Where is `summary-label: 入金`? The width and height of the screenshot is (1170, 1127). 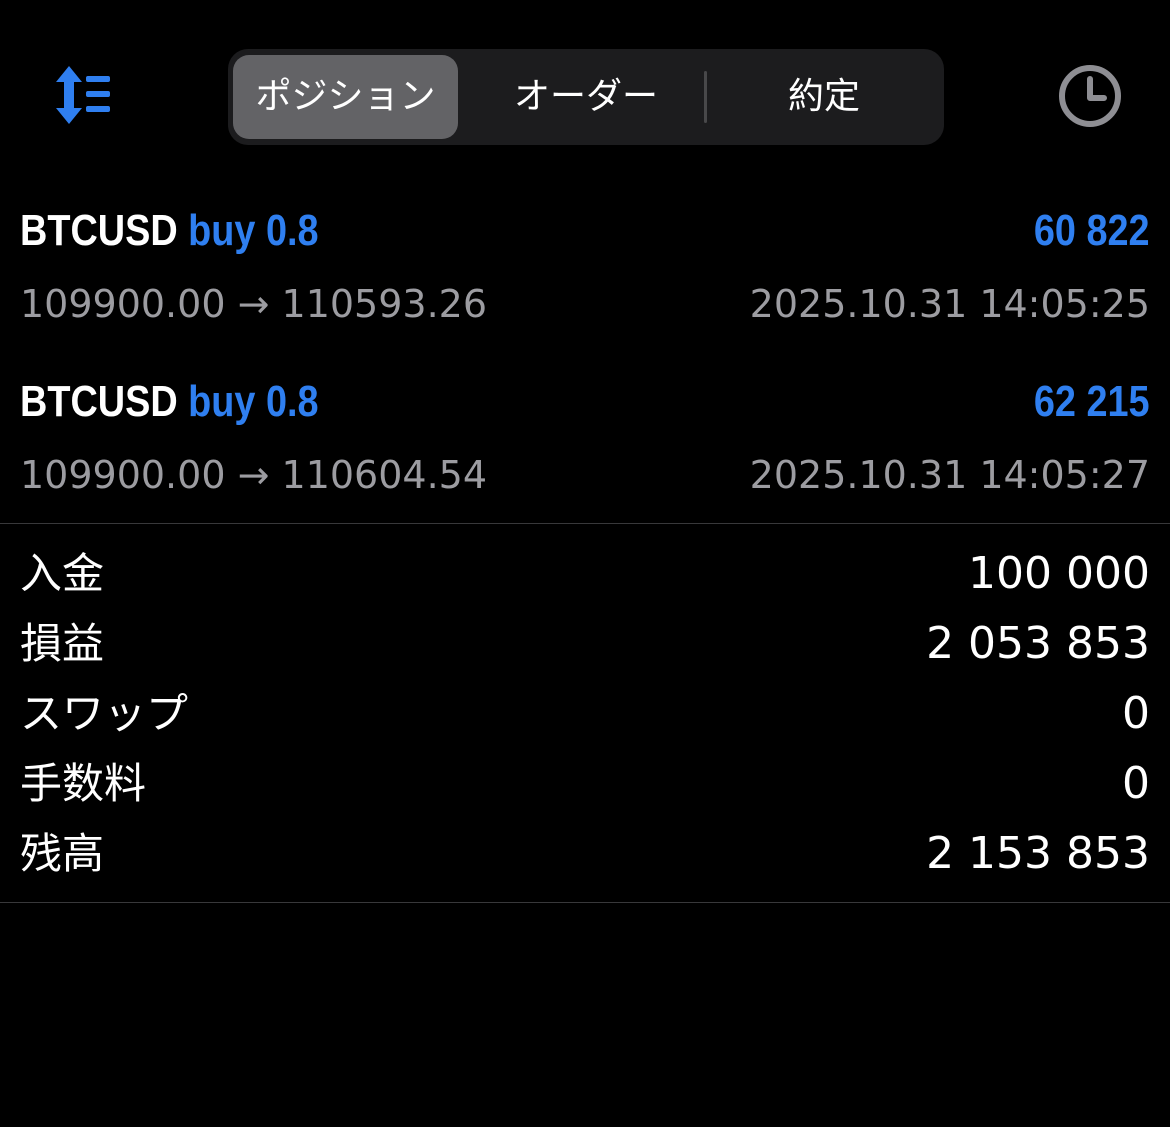
summary-label: 入金 is located at coordinates (62, 573).